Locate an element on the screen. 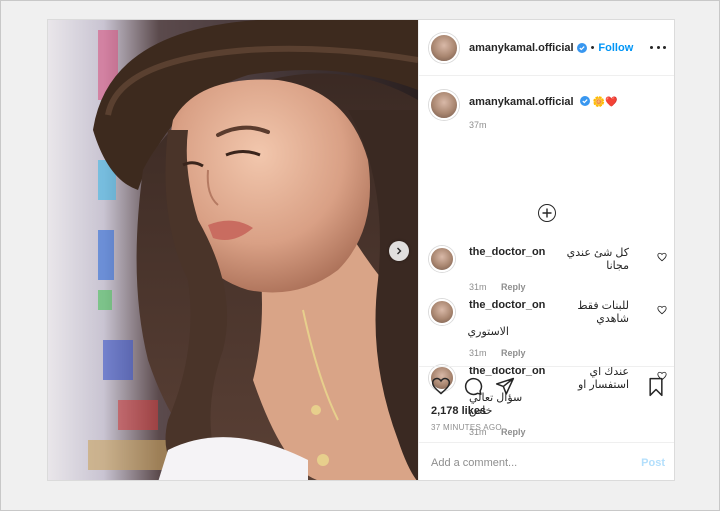 The width and height of the screenshot is (720, 511). chevron-right-icon is located at coordinates (399, 251).